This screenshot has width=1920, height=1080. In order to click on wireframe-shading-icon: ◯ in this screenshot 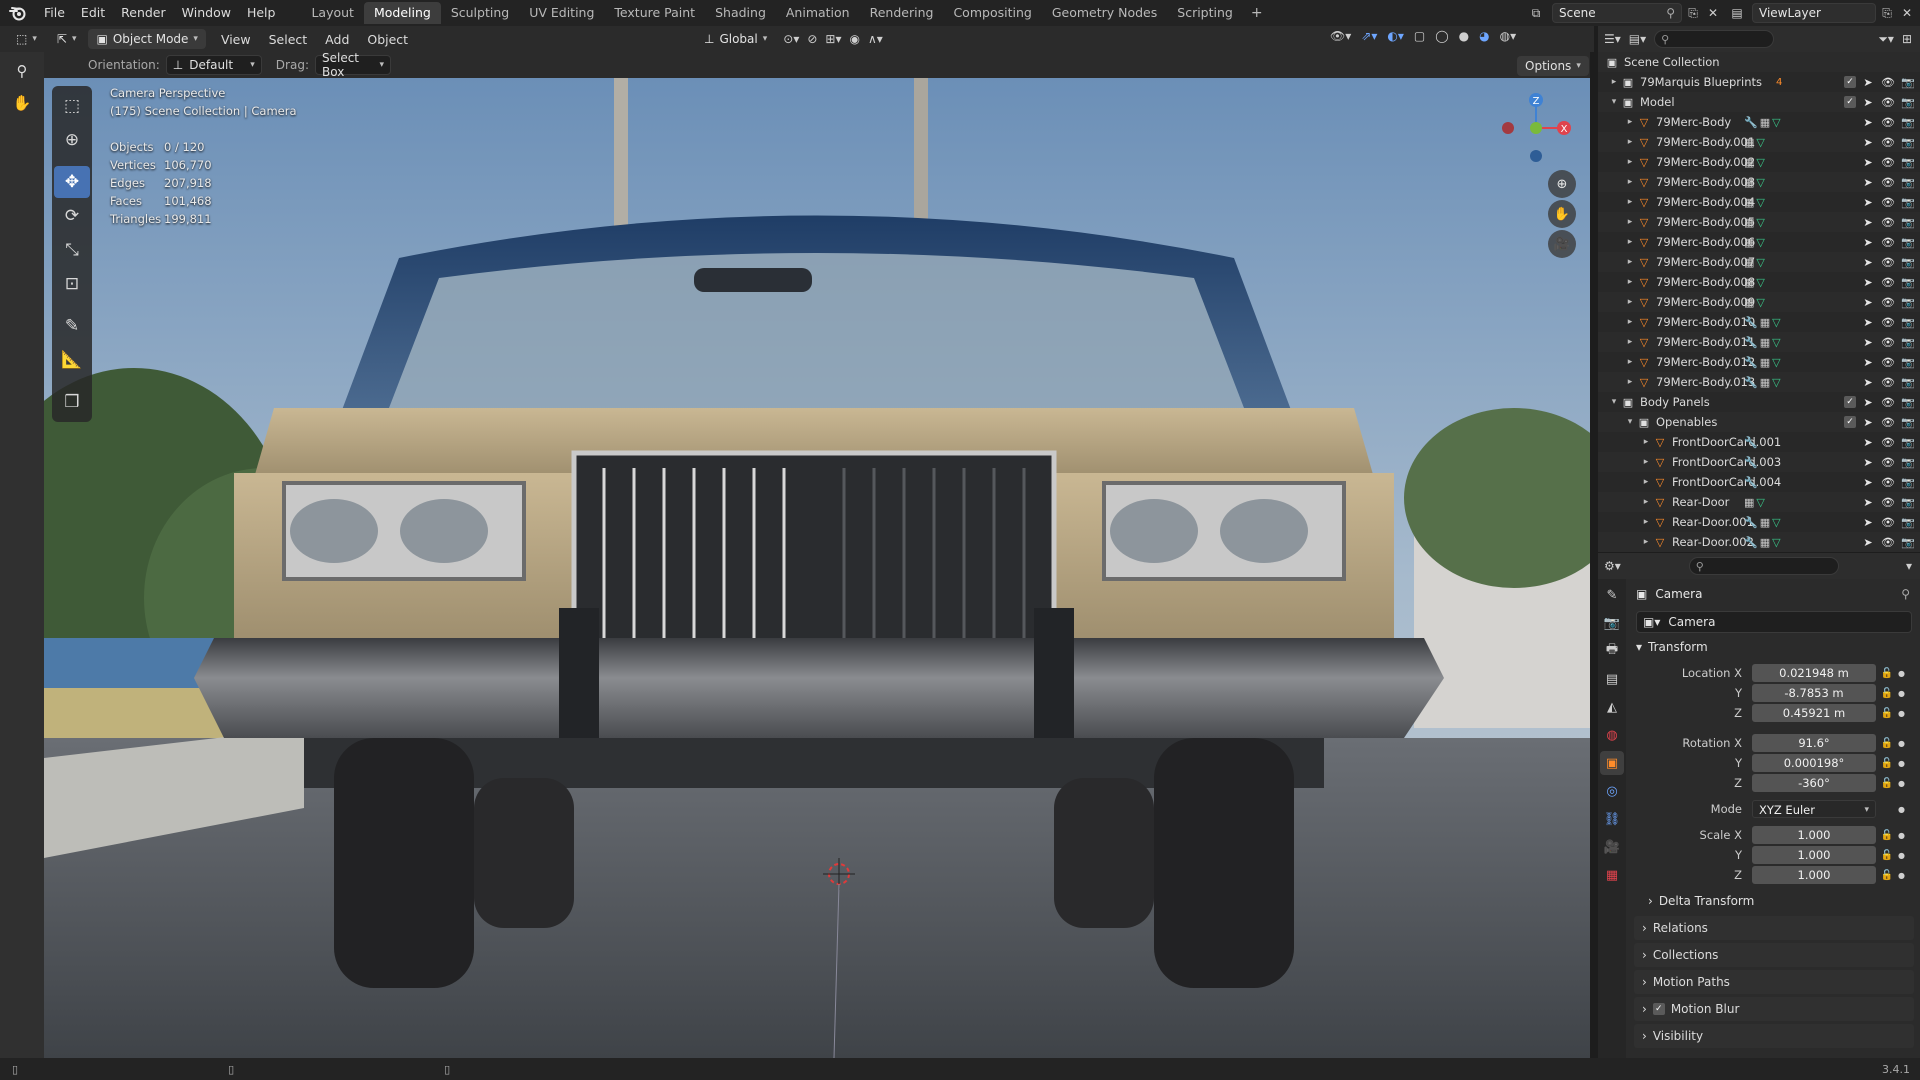, I will do `click(1441, 36)`.